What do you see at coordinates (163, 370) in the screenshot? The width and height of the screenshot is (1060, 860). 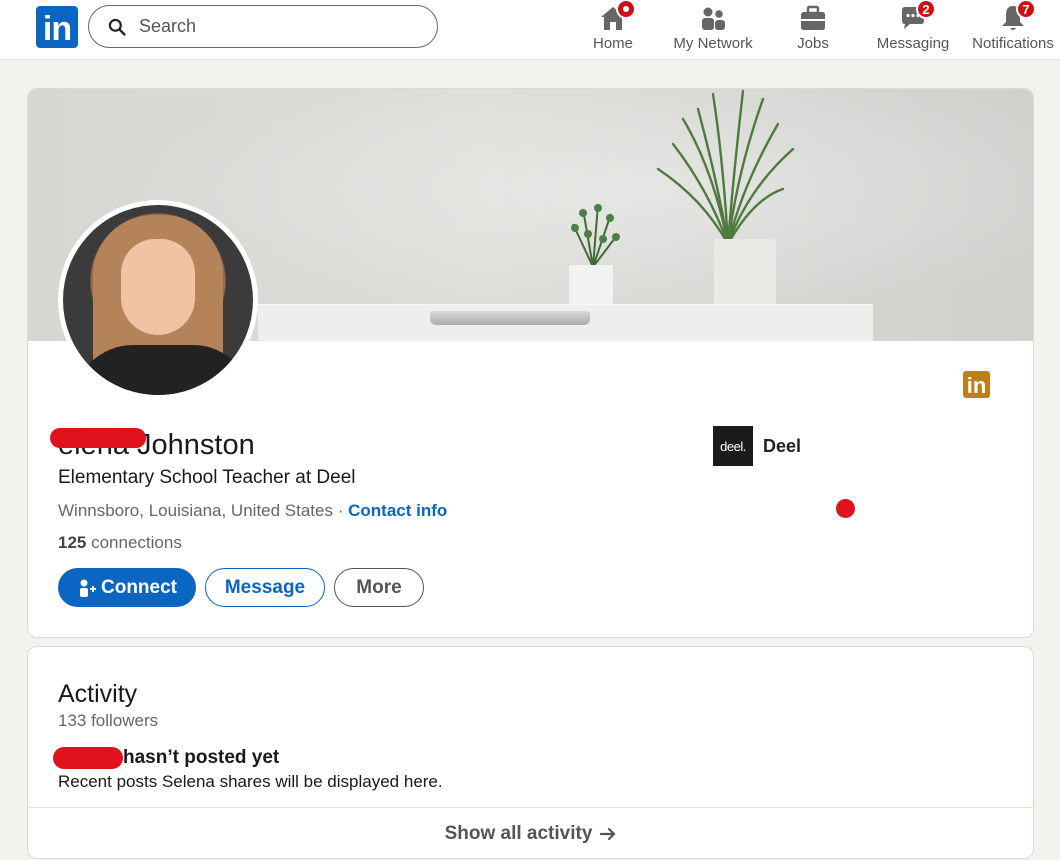 I see `avatar-jacket` at bounding box center [163, 370].